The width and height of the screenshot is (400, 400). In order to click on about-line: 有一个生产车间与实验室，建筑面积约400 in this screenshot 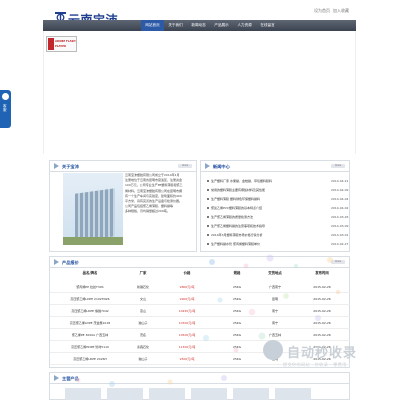, I will do `click(153, 195)`.